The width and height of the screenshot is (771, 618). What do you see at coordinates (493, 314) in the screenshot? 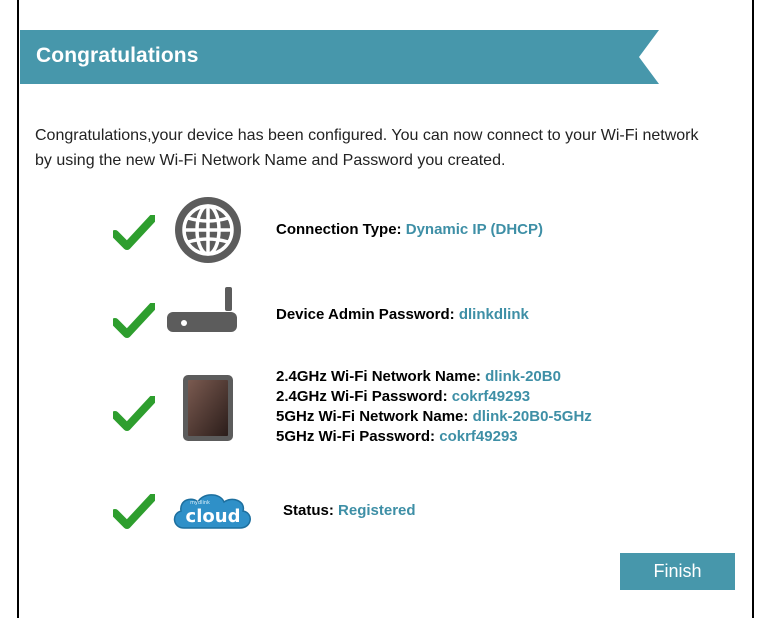
I see `admin-password-value: dlinkdlink` at bounding box center [493, 314].